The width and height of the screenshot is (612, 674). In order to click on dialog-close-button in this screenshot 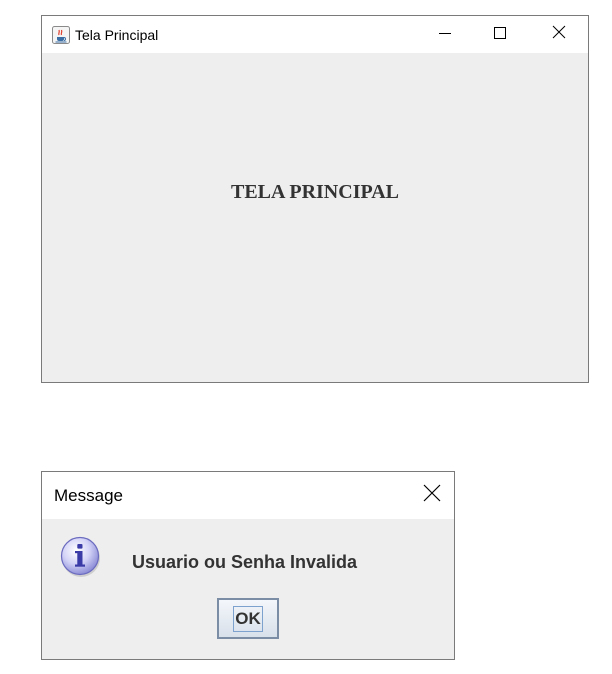, I will do `click(432, 495)`.